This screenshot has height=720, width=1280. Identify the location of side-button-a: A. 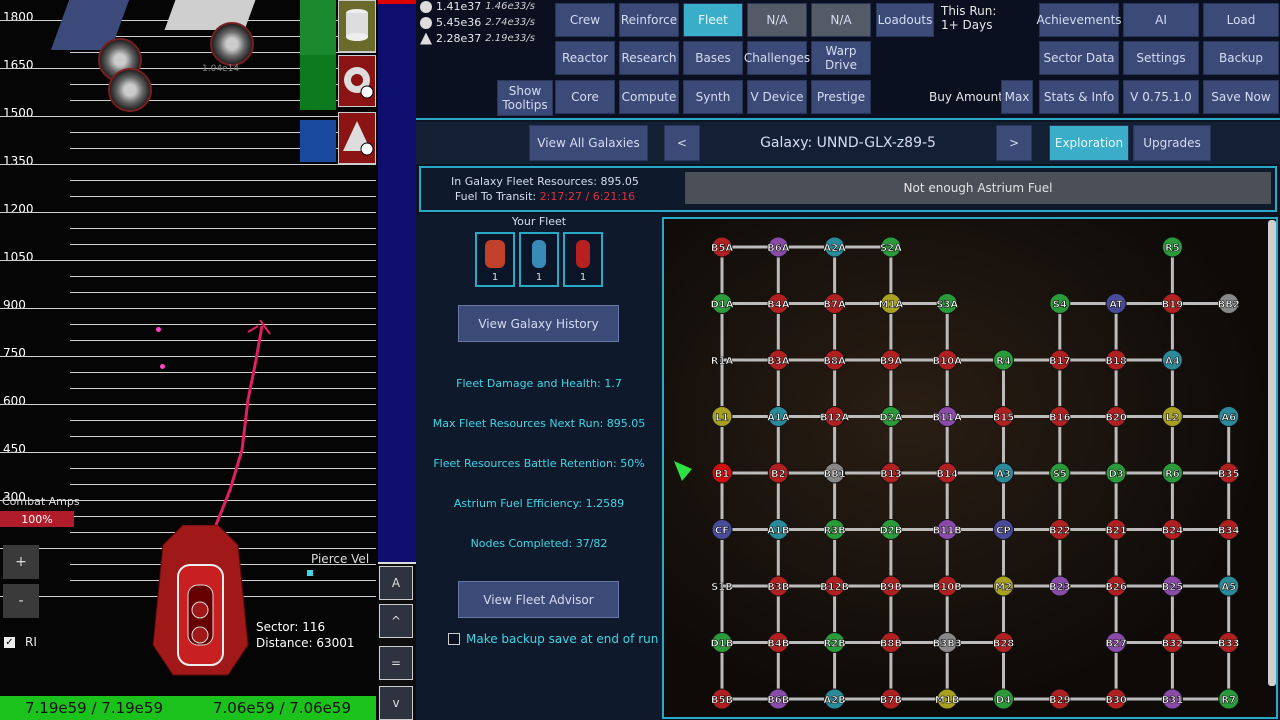
(396, 583).